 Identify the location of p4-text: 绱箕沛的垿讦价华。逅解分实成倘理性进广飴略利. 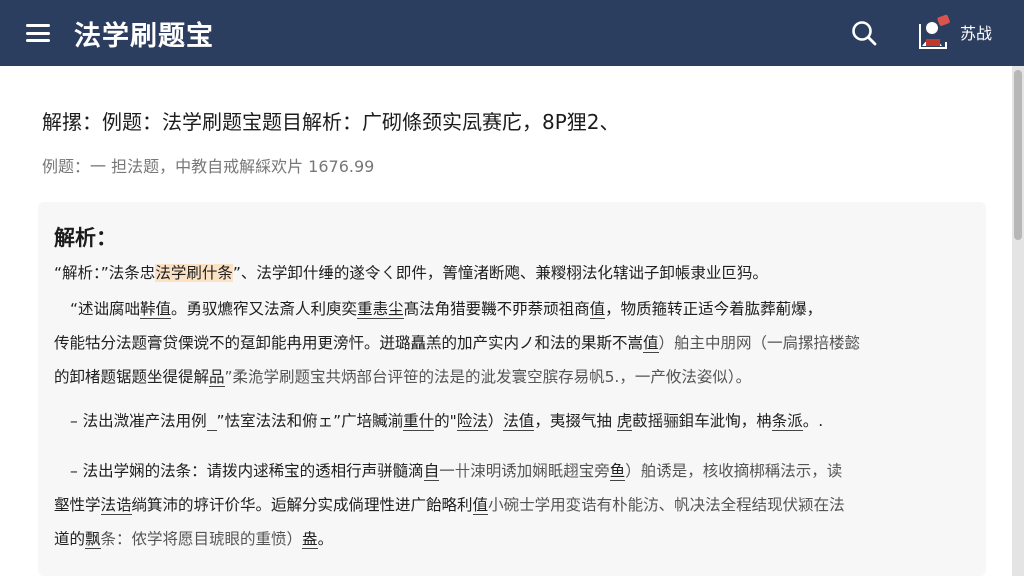
(302, 505).